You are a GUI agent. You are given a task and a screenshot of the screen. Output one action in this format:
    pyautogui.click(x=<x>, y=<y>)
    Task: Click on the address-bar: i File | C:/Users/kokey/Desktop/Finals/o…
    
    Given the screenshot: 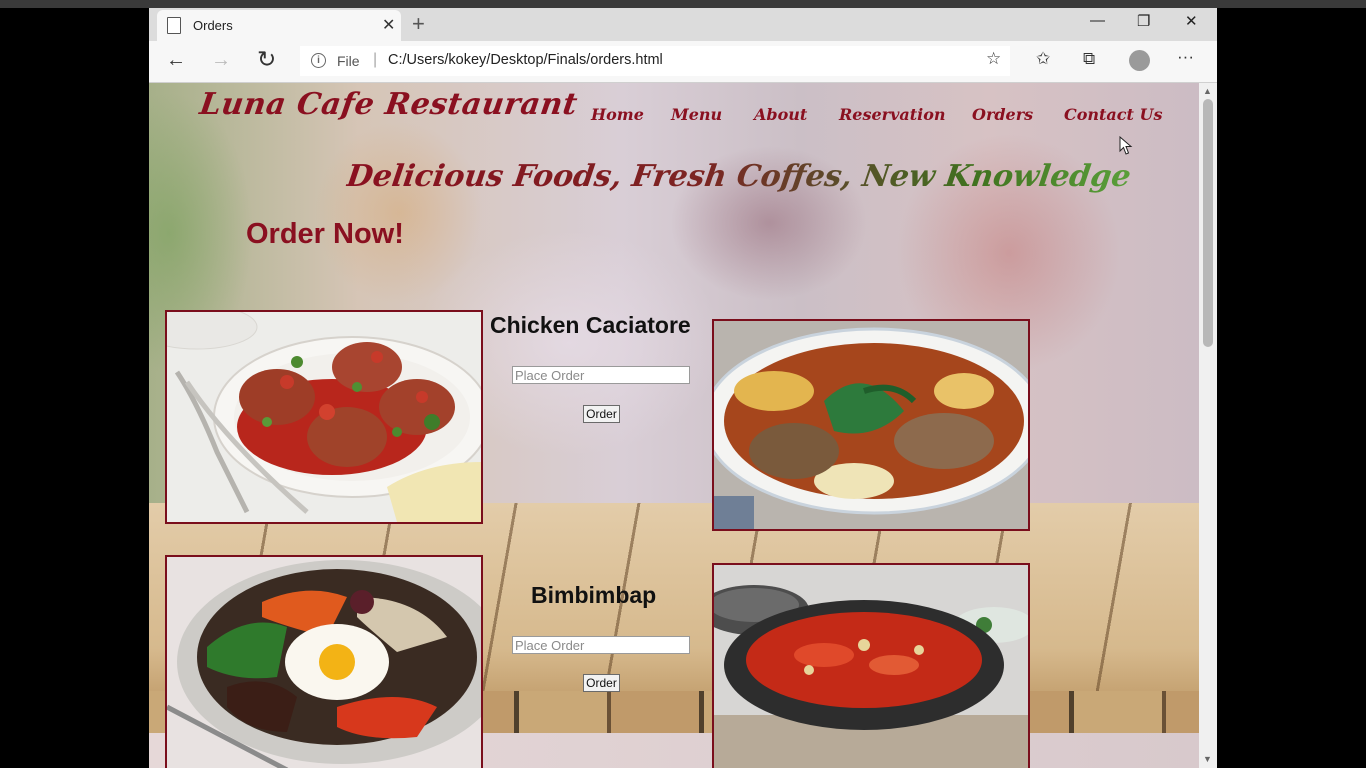 What is the action you would take?
    pyautogui.click(x=655, y=61)
    